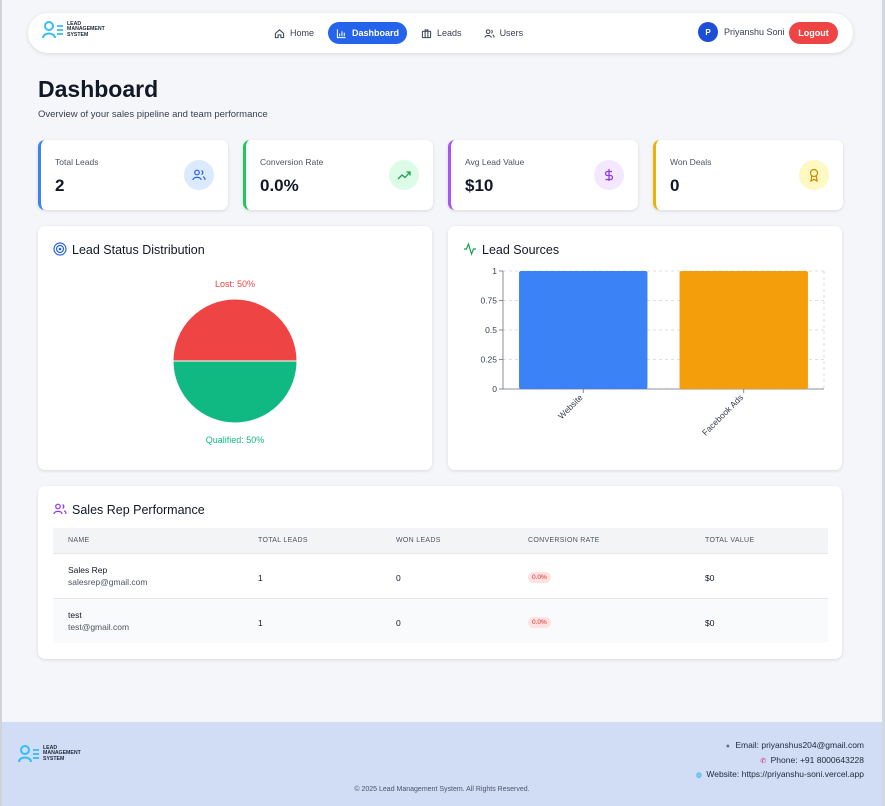 The width and height of the screenshot is (885, 806). Describe the element at coordinates (302, 33) in the screenshot. I see `nav-home-label: Home` at that location.